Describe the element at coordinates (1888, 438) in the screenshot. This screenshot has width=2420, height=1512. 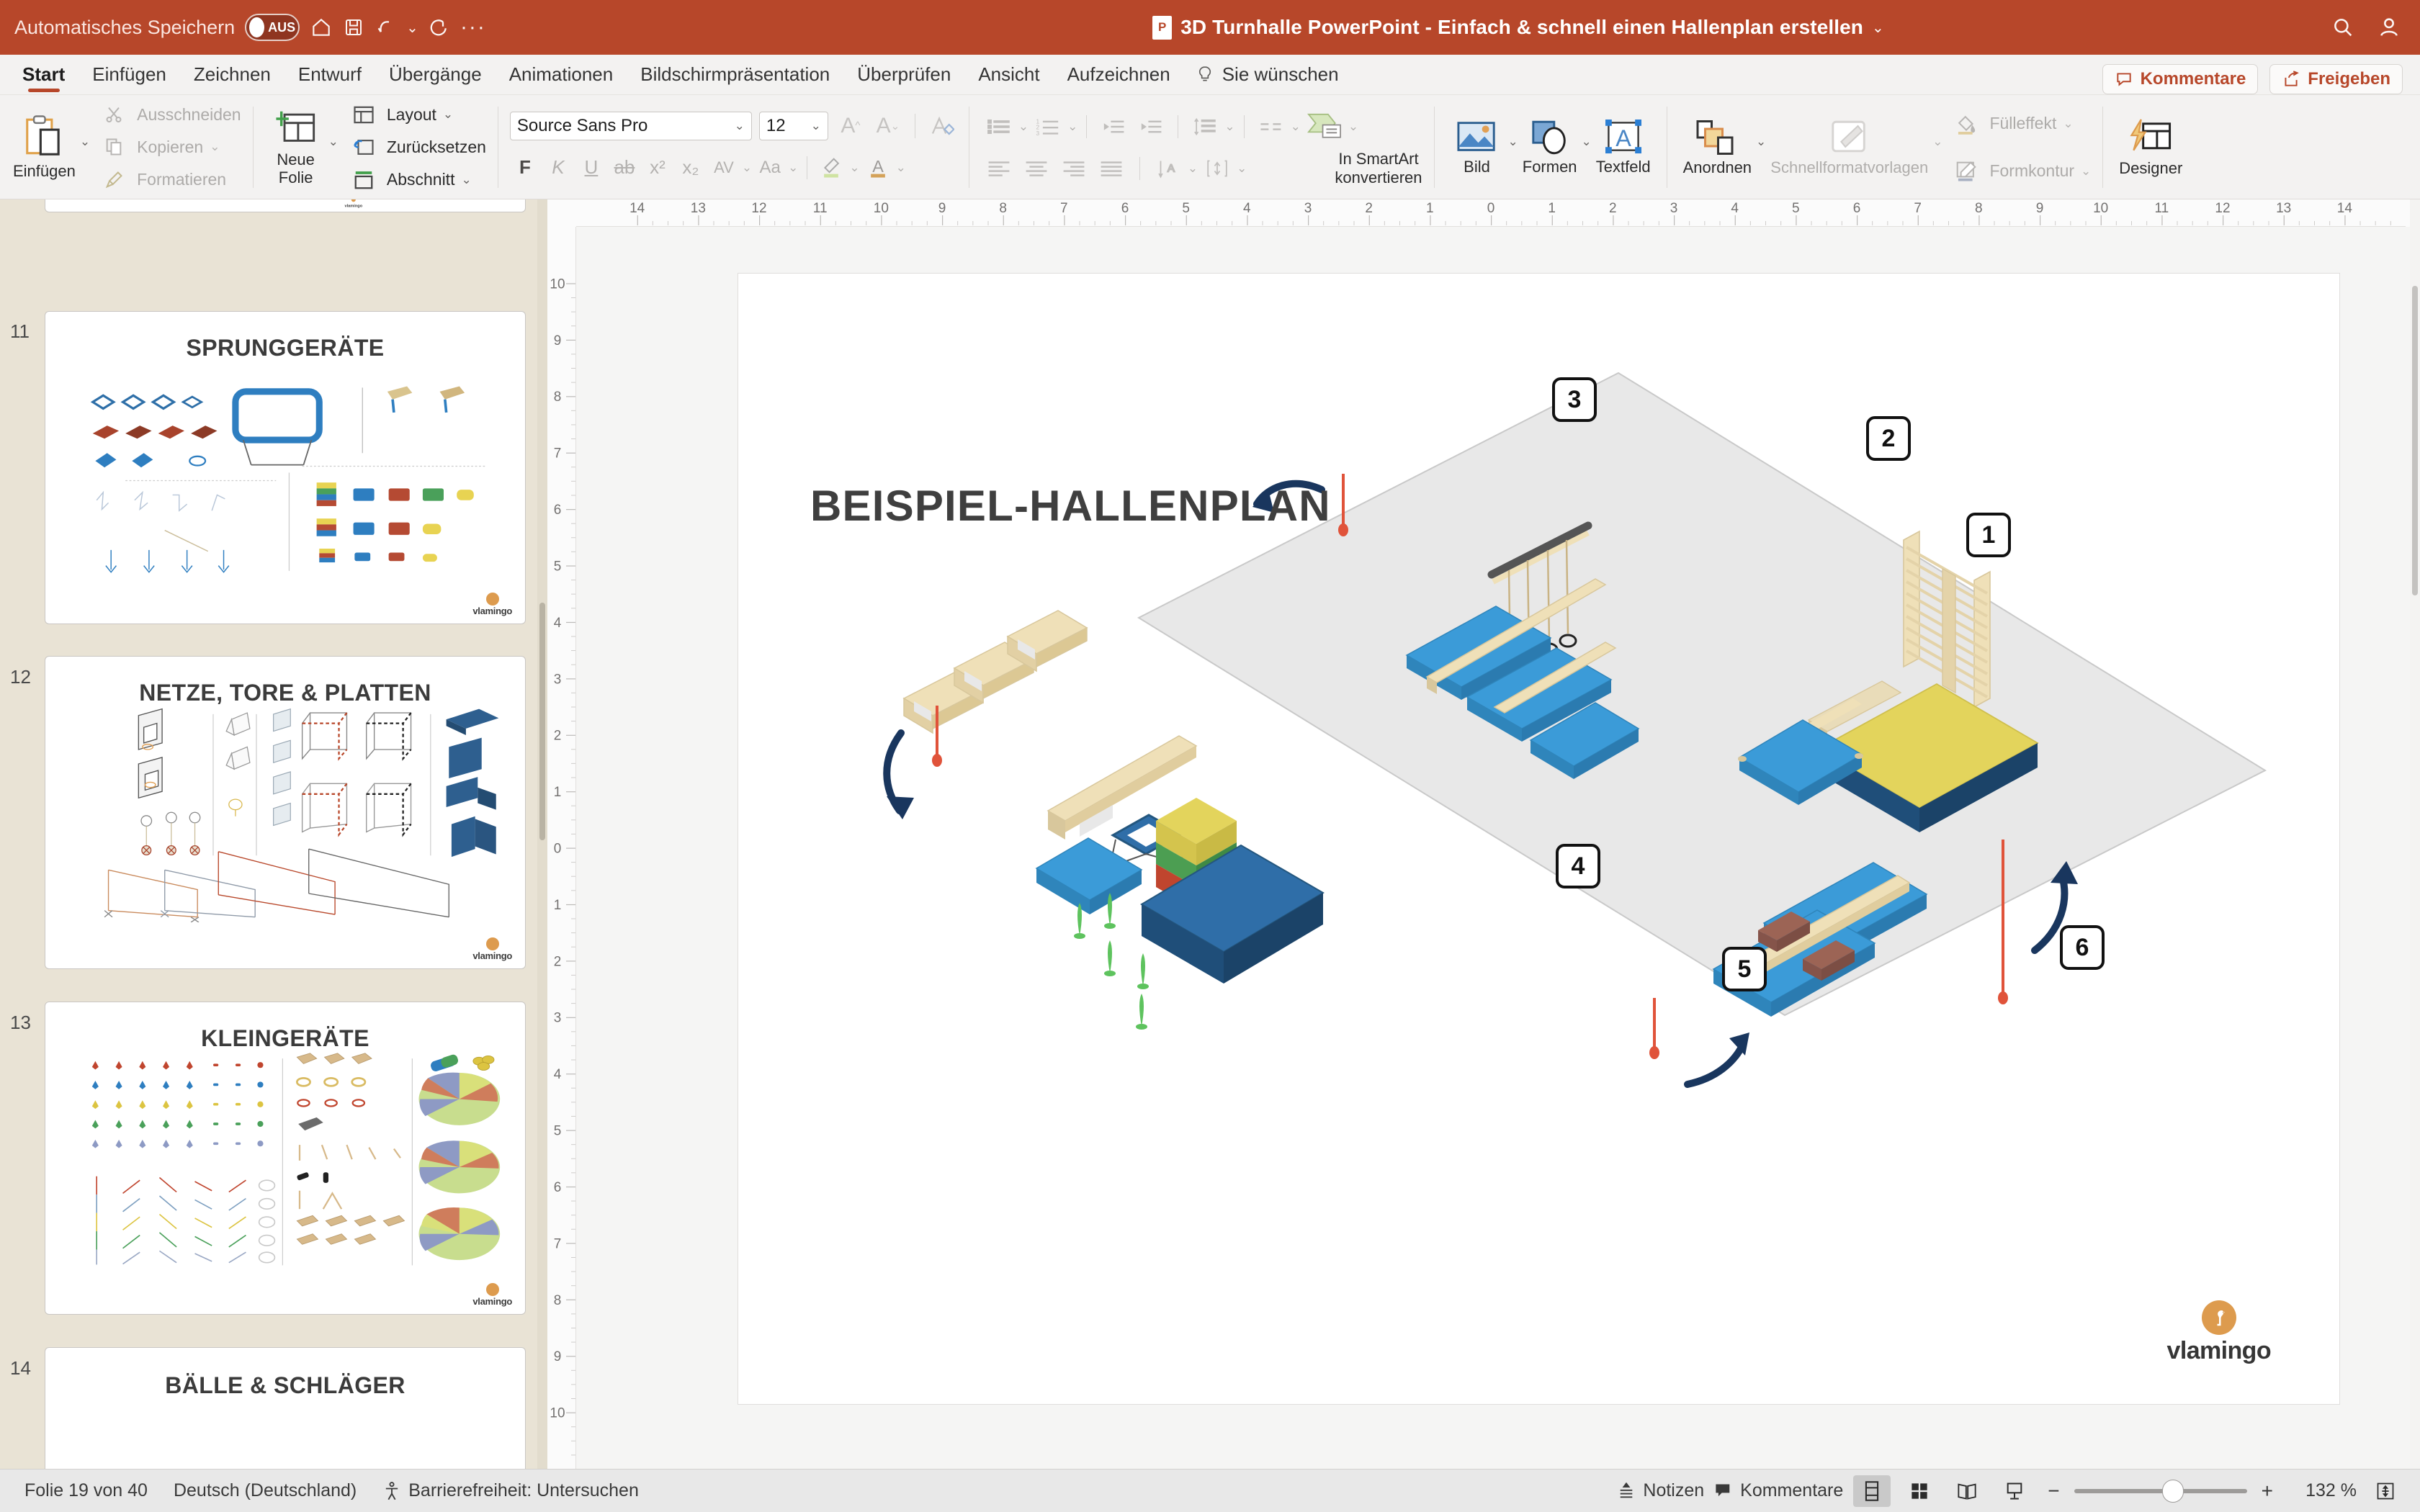
I see `callout-2: 2` at that location.